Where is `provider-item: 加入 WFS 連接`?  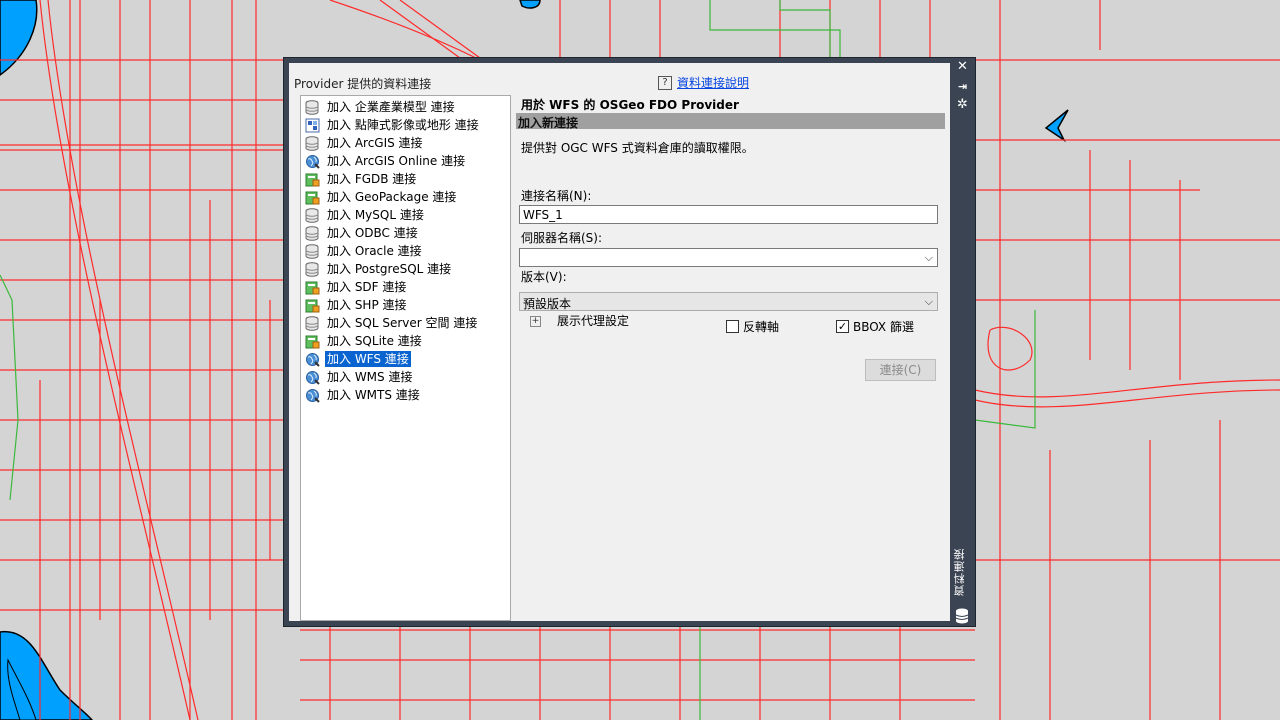 provider-item: 加入 WFS 連接 is located at coordinates (358, 359).